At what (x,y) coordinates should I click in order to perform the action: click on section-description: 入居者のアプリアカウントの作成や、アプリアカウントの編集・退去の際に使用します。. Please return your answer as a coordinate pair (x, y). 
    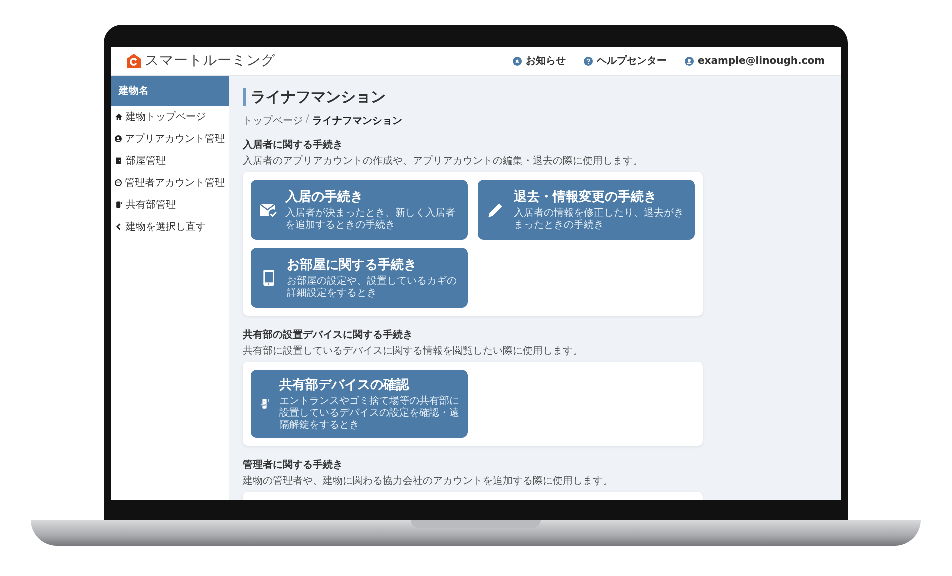
    Looking at the image, I should click on (443, 161).